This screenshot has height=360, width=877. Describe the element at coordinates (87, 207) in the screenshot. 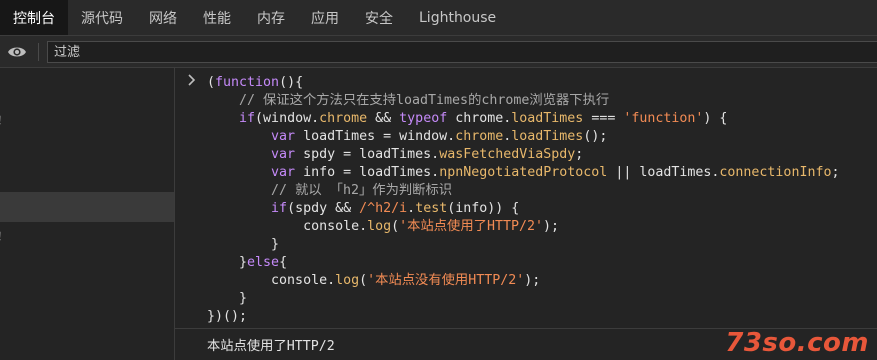

I see `sidebar-item-selected` at that location.